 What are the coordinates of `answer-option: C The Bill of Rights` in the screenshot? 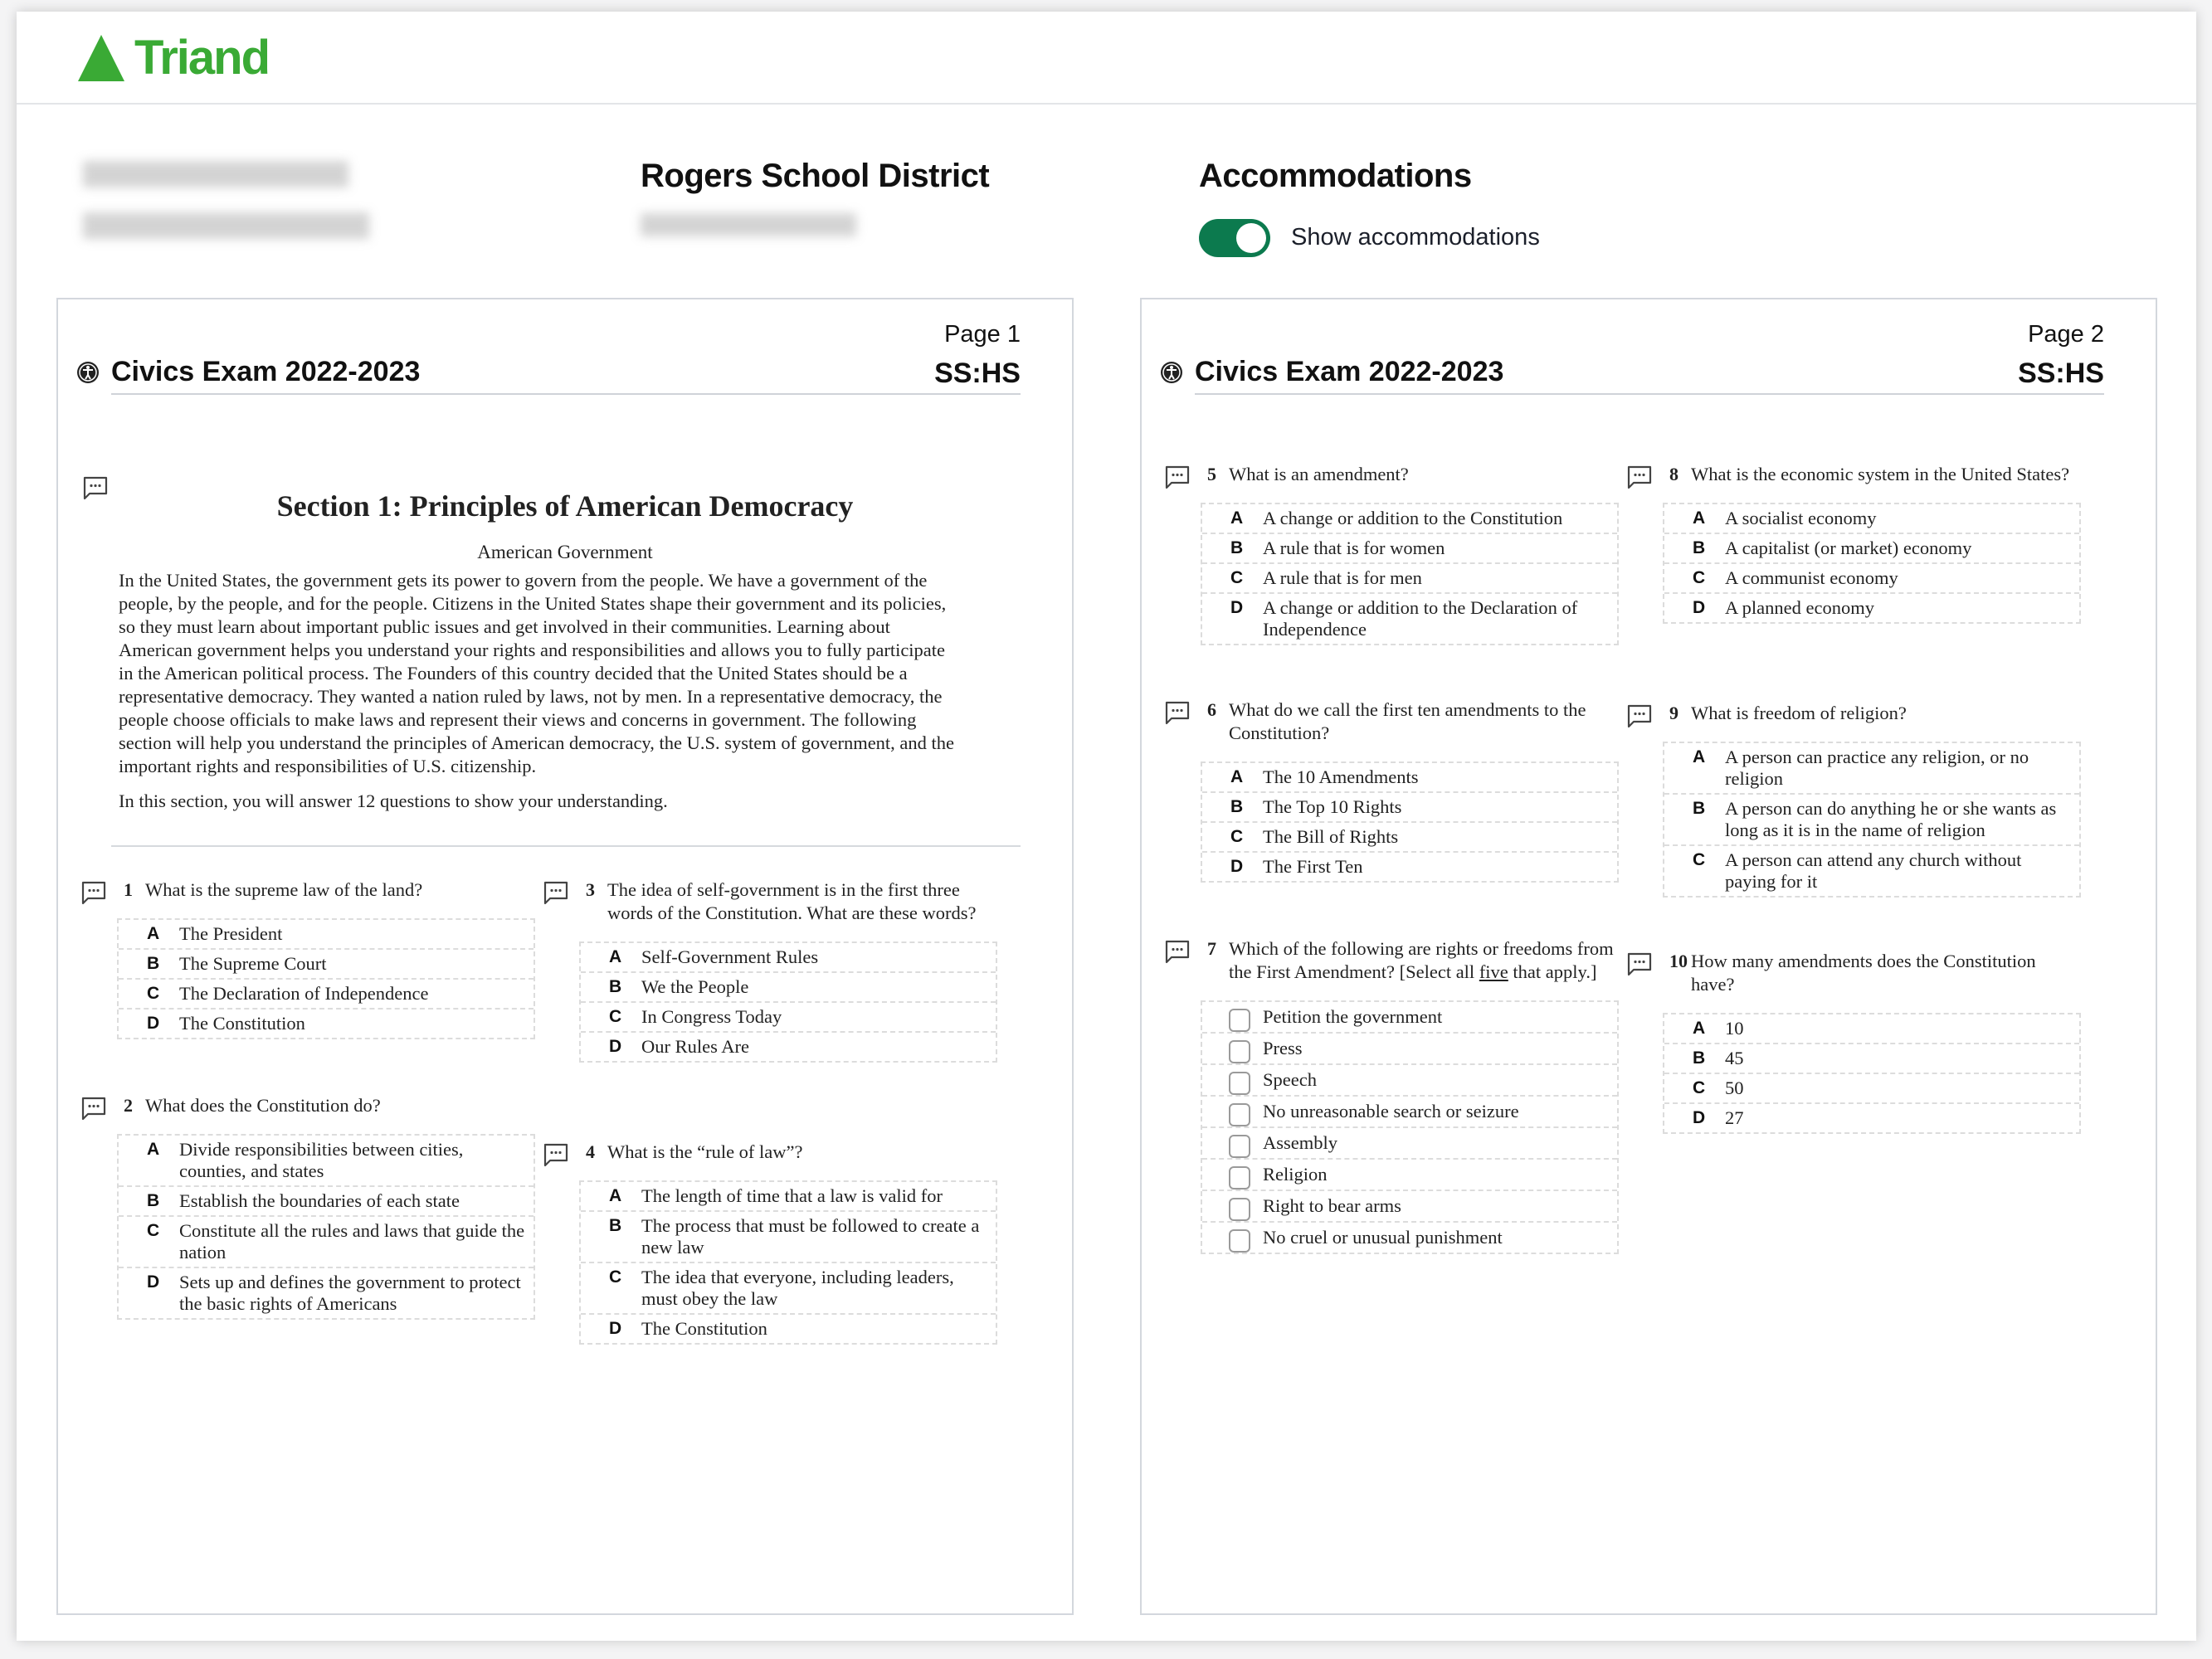 It's located at (1409, 836).